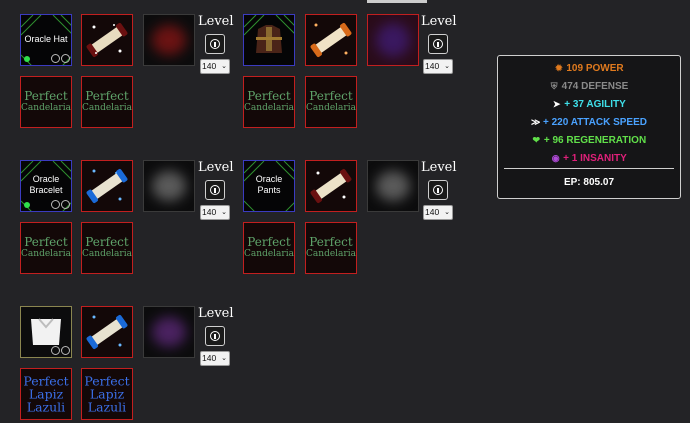  I want to click on power-icon: ✹, so click(559, 68).